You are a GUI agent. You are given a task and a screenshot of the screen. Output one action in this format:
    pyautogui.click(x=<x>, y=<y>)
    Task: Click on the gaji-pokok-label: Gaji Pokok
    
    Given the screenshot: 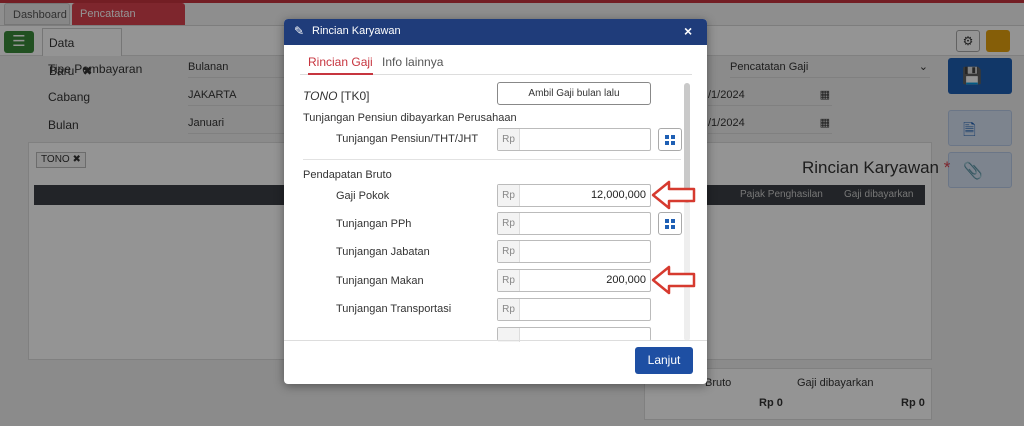 What is the action you would take?
    pyautogui.click(x=363, y=196)
    